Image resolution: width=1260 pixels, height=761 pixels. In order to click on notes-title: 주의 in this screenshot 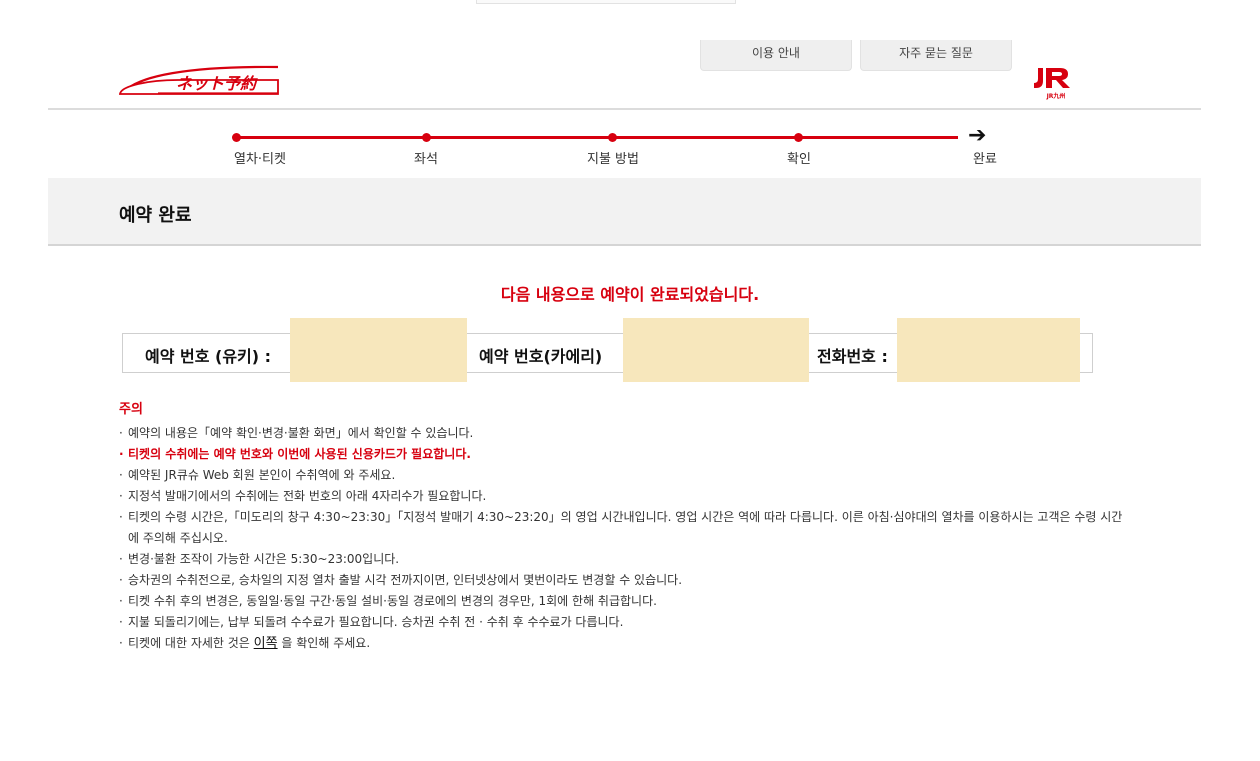, I will do `click(131, 409)`.